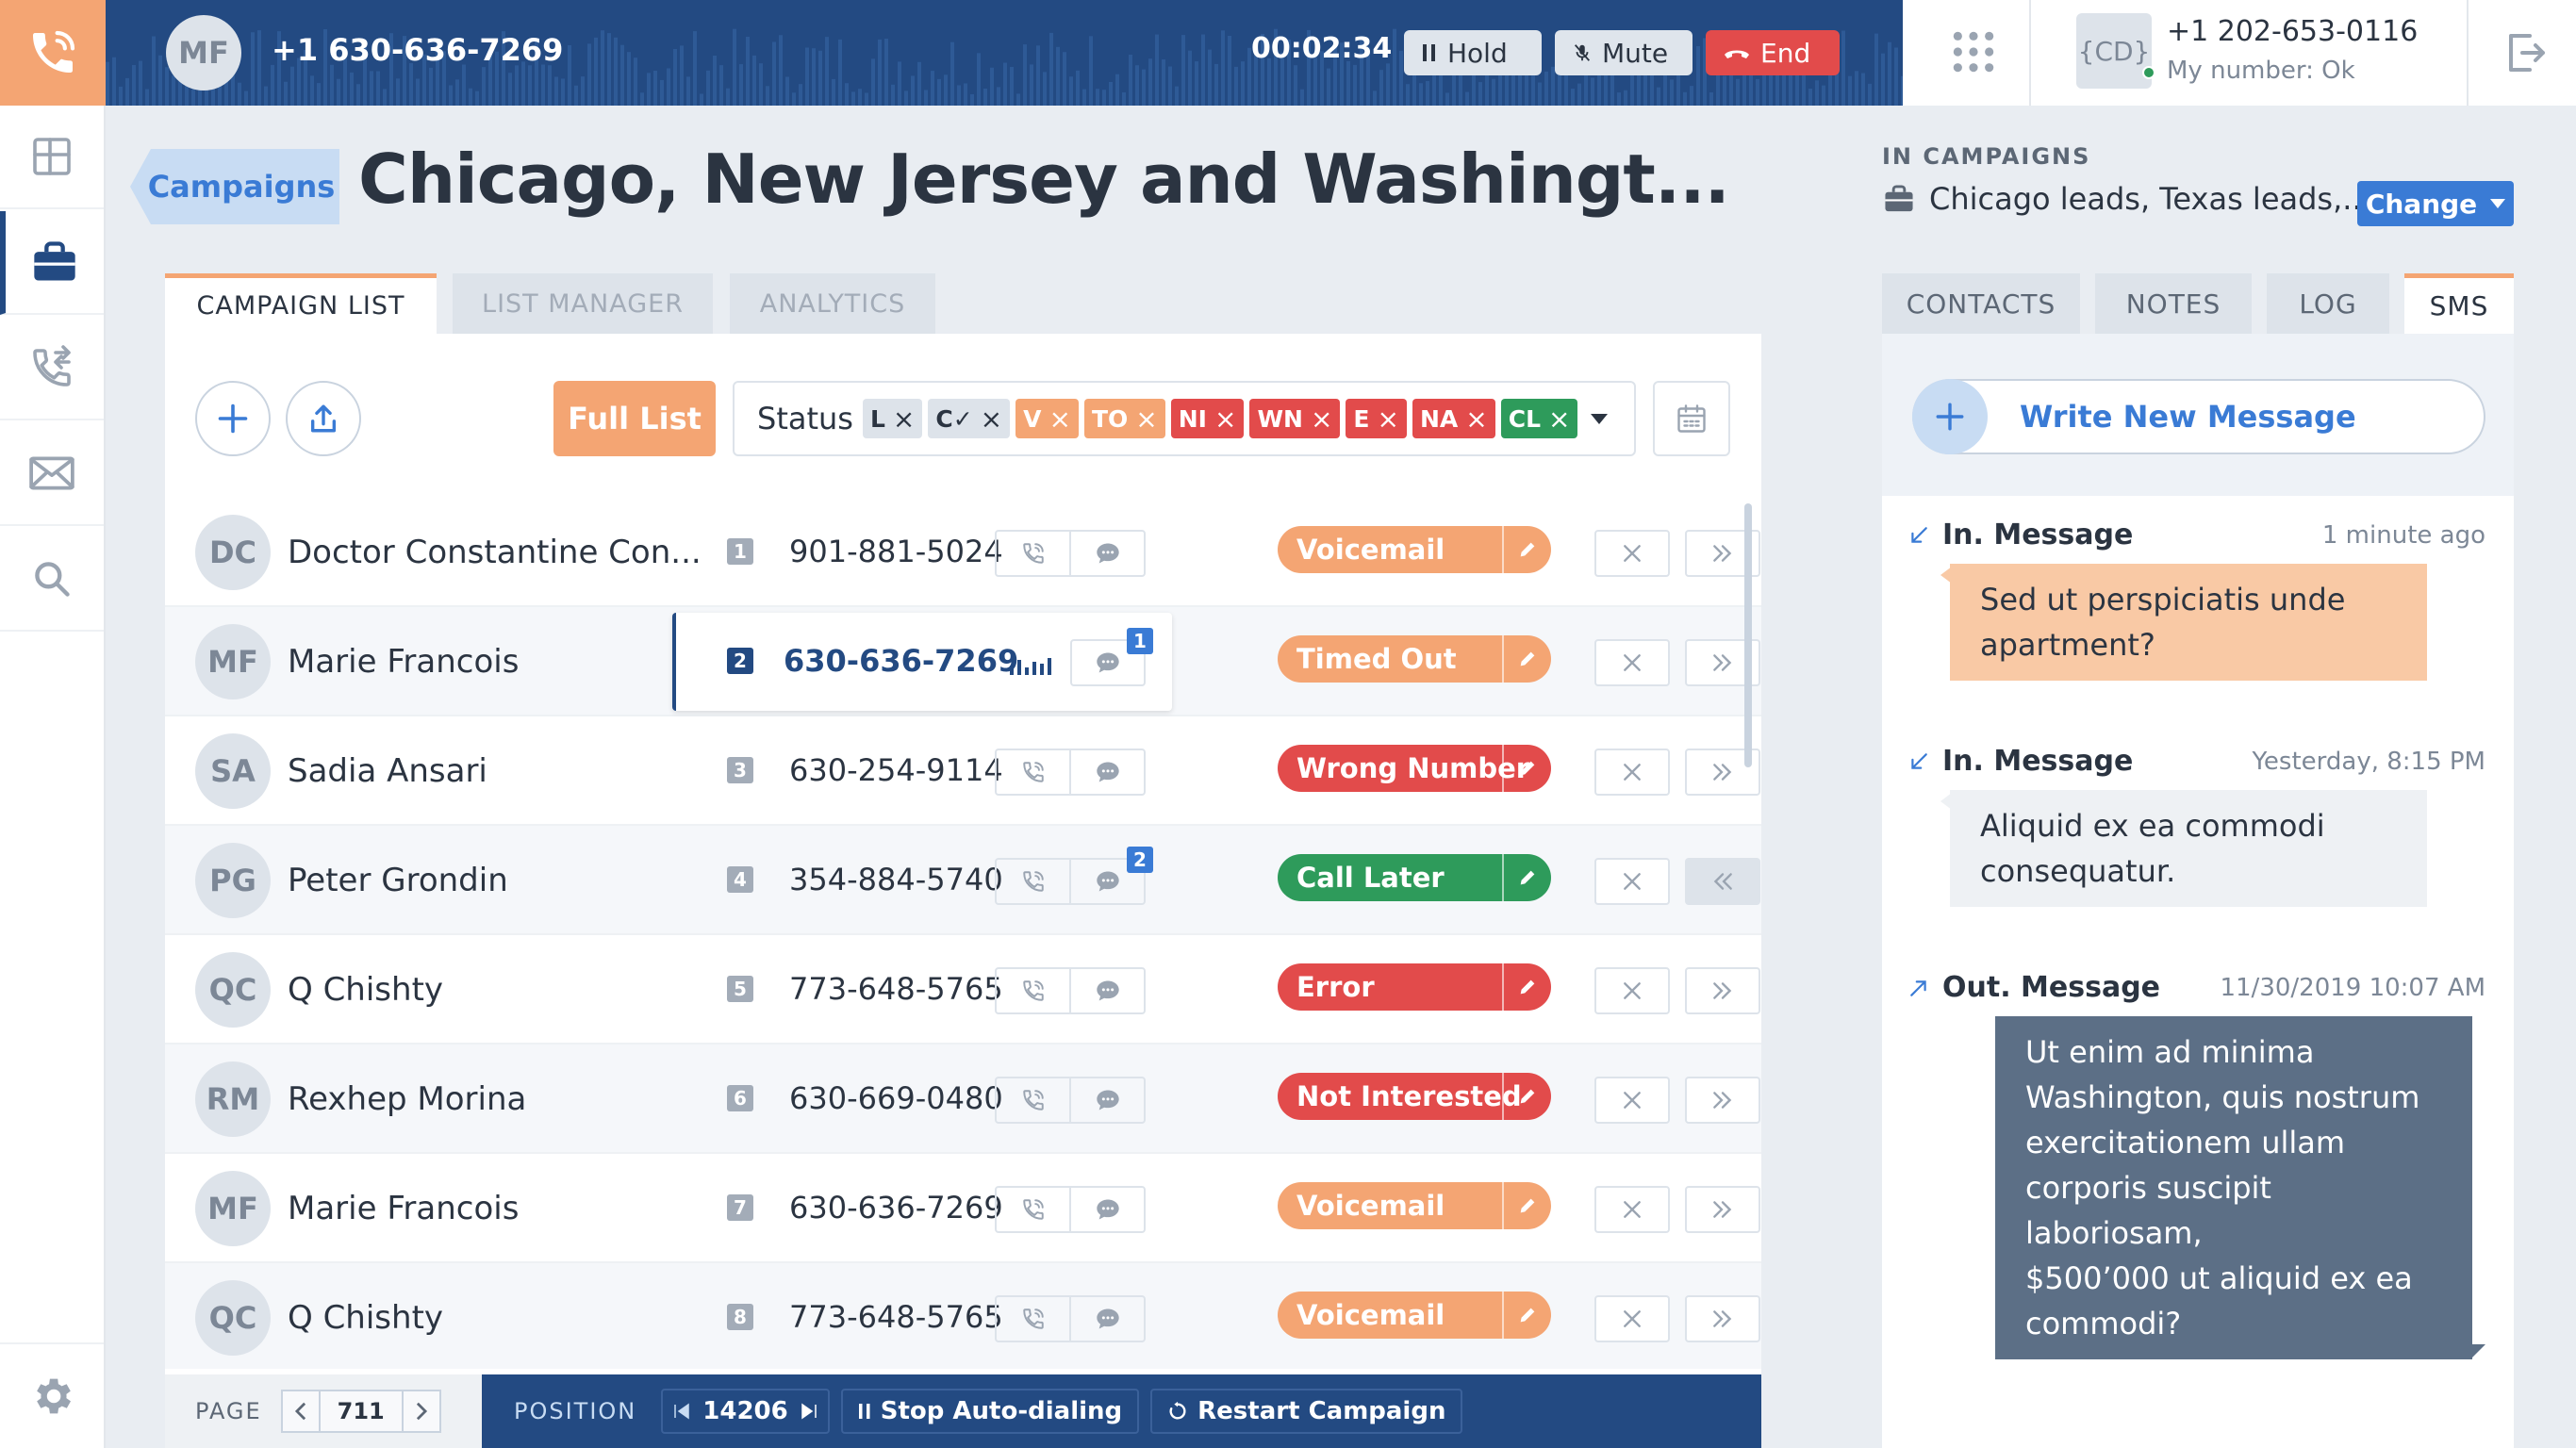 This screenshot has height=1448, width=2576. What do you see at coordinates (1691, 418) in the screenshot?
I see `calendar-button` at bounding box center [1691, 418].